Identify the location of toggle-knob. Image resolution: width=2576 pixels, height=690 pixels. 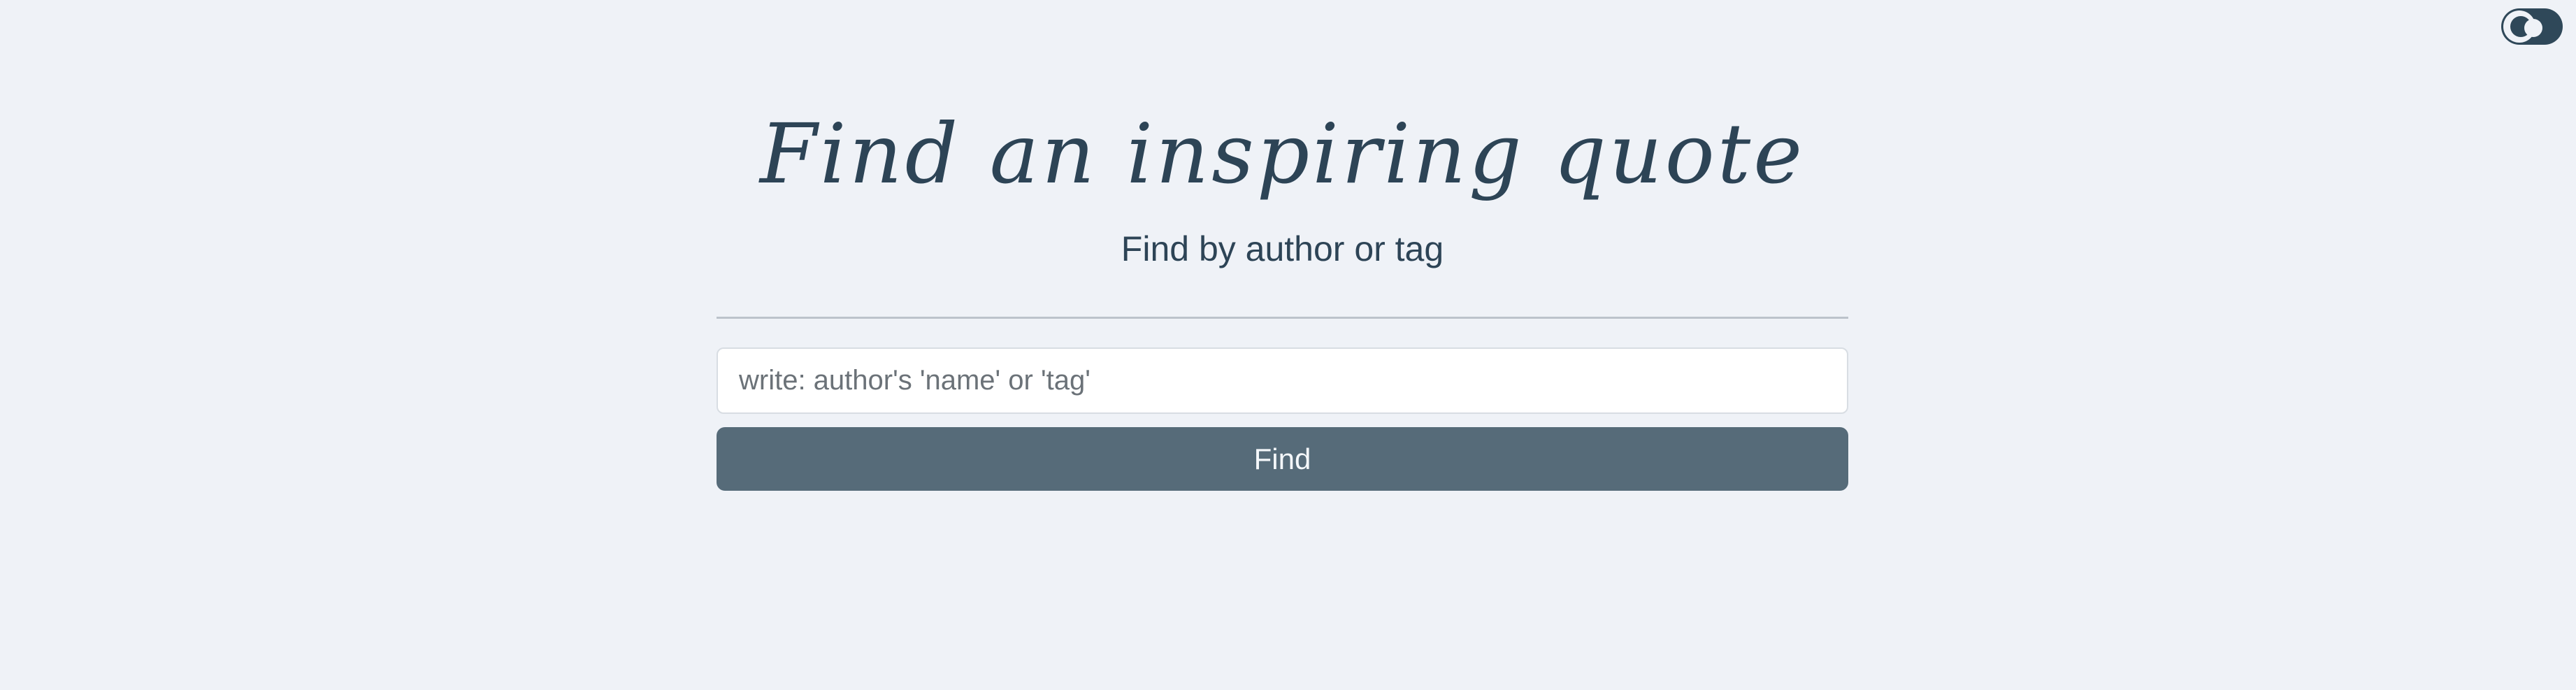
(2522, 26).